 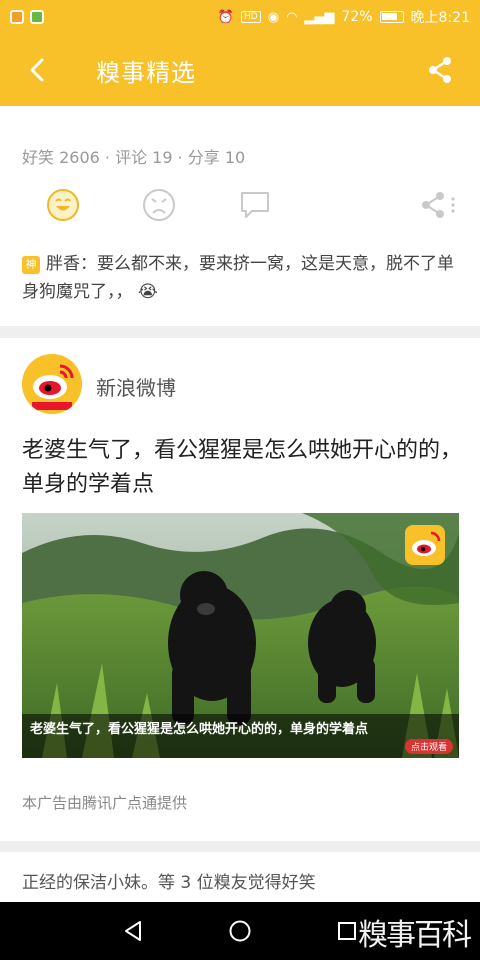 I want to click on share-more-icon, so click(x=438, y=205).